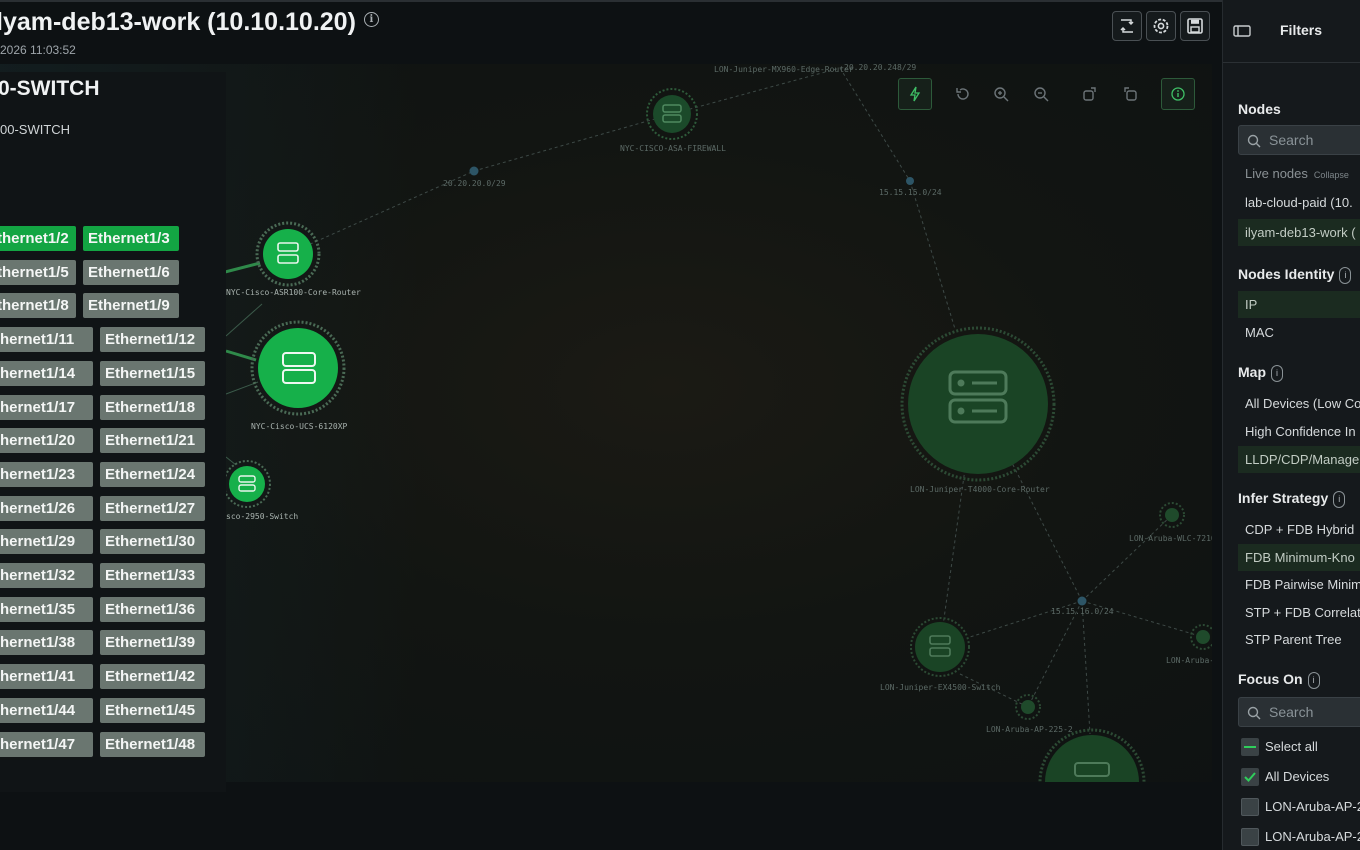  Describe the element at coordinates (299, 426) in the screenshot. I see `node-label: NYC-Cisco-UCS-6120XP` at that location.